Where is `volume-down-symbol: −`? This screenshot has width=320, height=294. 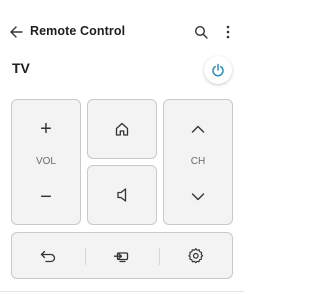 volume-down-symbol: − is located at coordinates (46, 197).